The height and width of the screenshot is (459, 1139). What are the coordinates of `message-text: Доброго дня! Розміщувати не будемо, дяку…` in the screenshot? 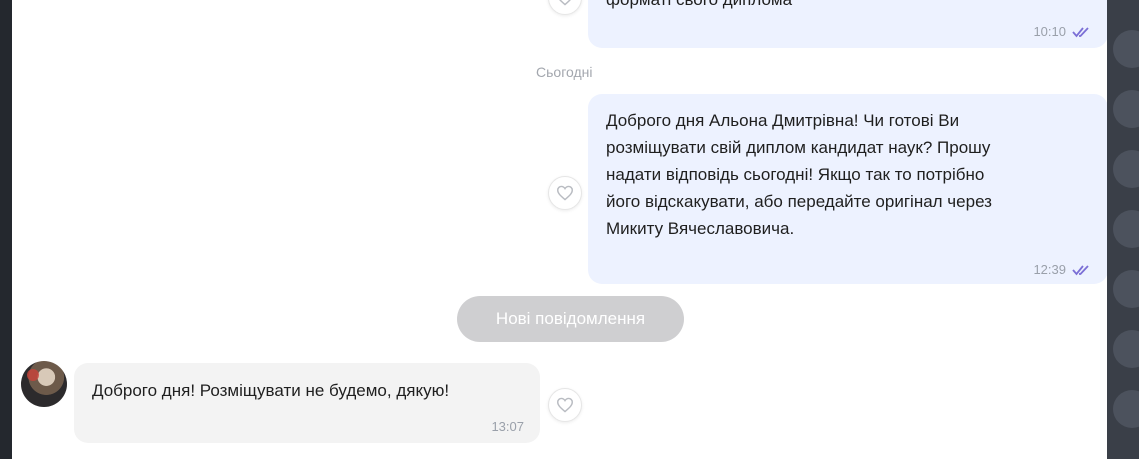 It's located at (271, 390).